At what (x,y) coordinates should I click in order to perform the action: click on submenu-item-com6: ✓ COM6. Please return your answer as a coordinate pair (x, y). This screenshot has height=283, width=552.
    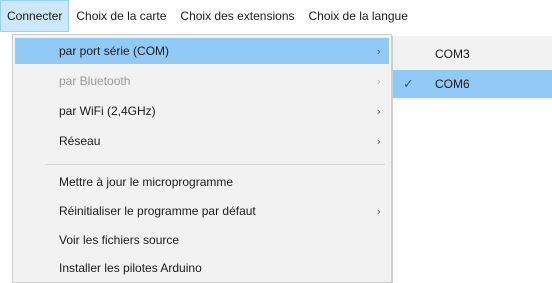
    Looking at the image, I should click on (472, 84).